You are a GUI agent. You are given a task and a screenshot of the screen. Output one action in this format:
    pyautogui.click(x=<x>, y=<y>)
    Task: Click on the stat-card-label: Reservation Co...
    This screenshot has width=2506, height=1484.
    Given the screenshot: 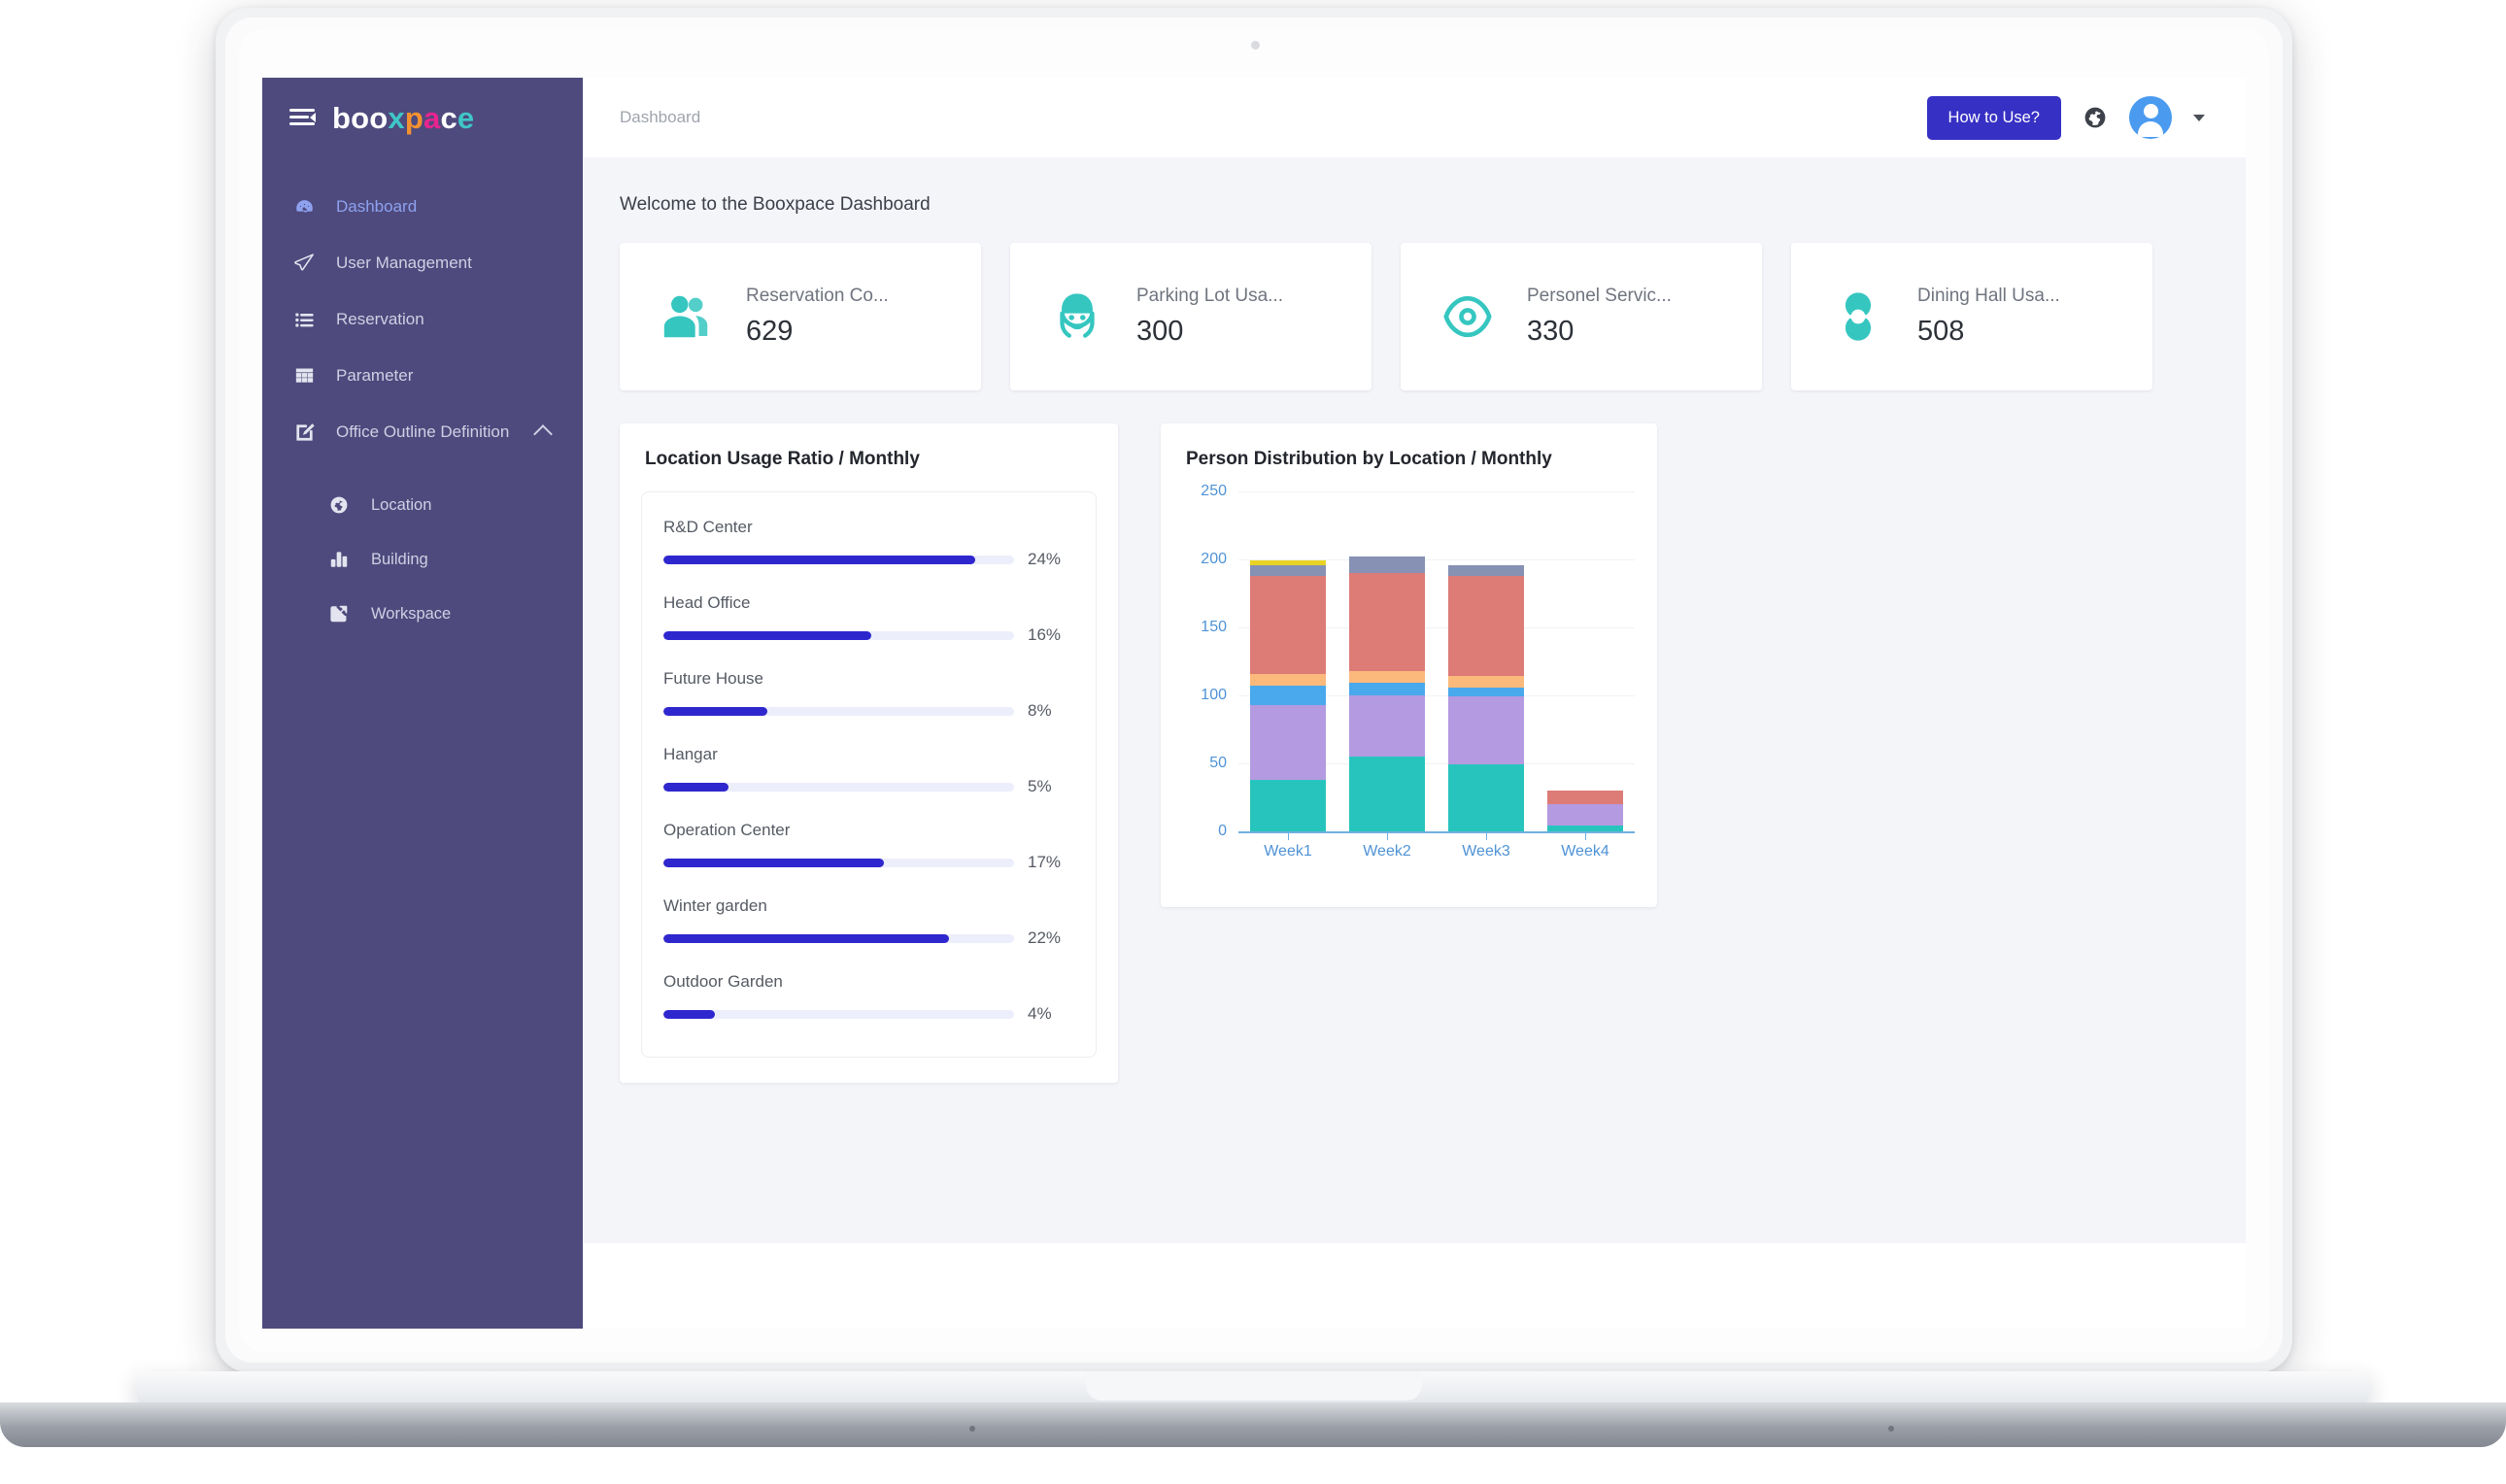 What is the action you would take?
    pyautogui.click(x=817, y=296)
    